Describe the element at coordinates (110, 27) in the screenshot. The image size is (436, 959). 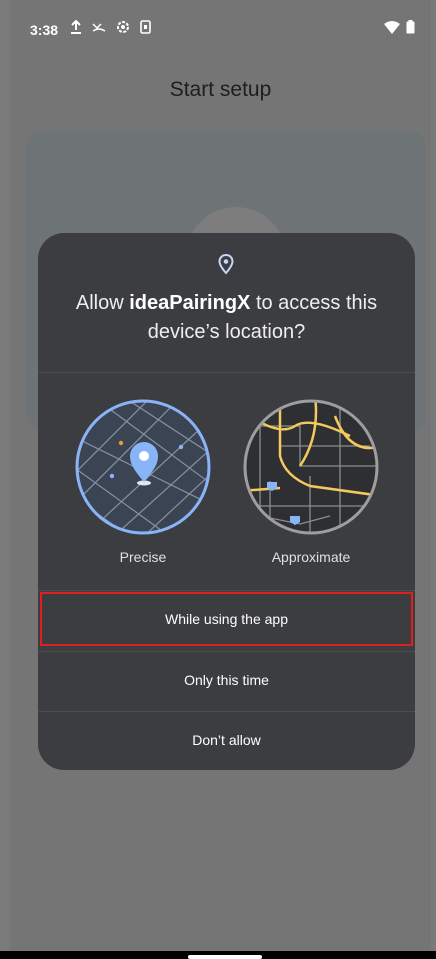
I see `status-icons-left` at that location.